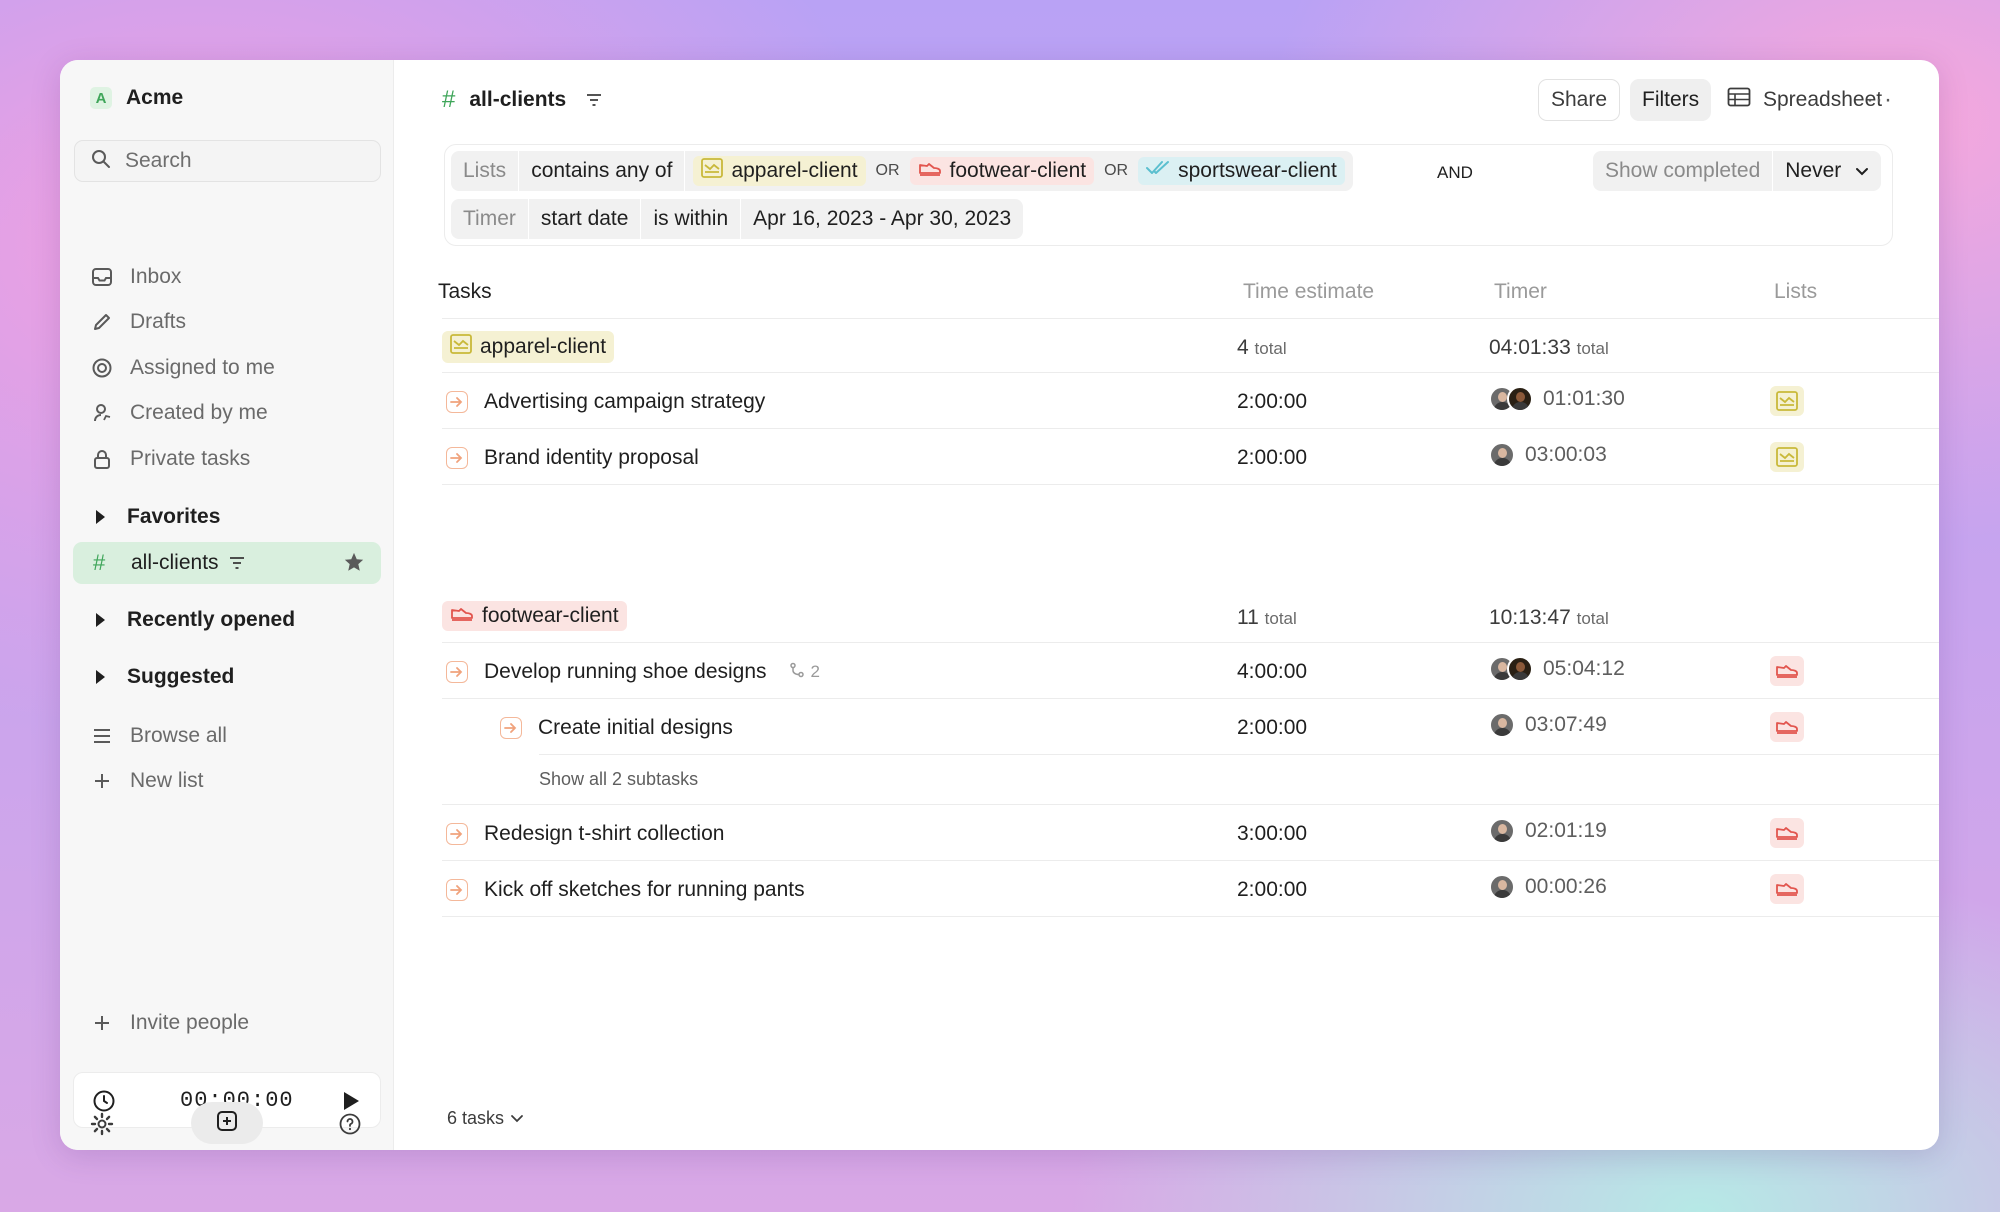 Image resolution: width=2000 pixels, height=1212 pixels. What do you see at coordinates (518, 99) in the screenshot?
I see `page-title-text: all-clients` at bounding box center [518, 99].